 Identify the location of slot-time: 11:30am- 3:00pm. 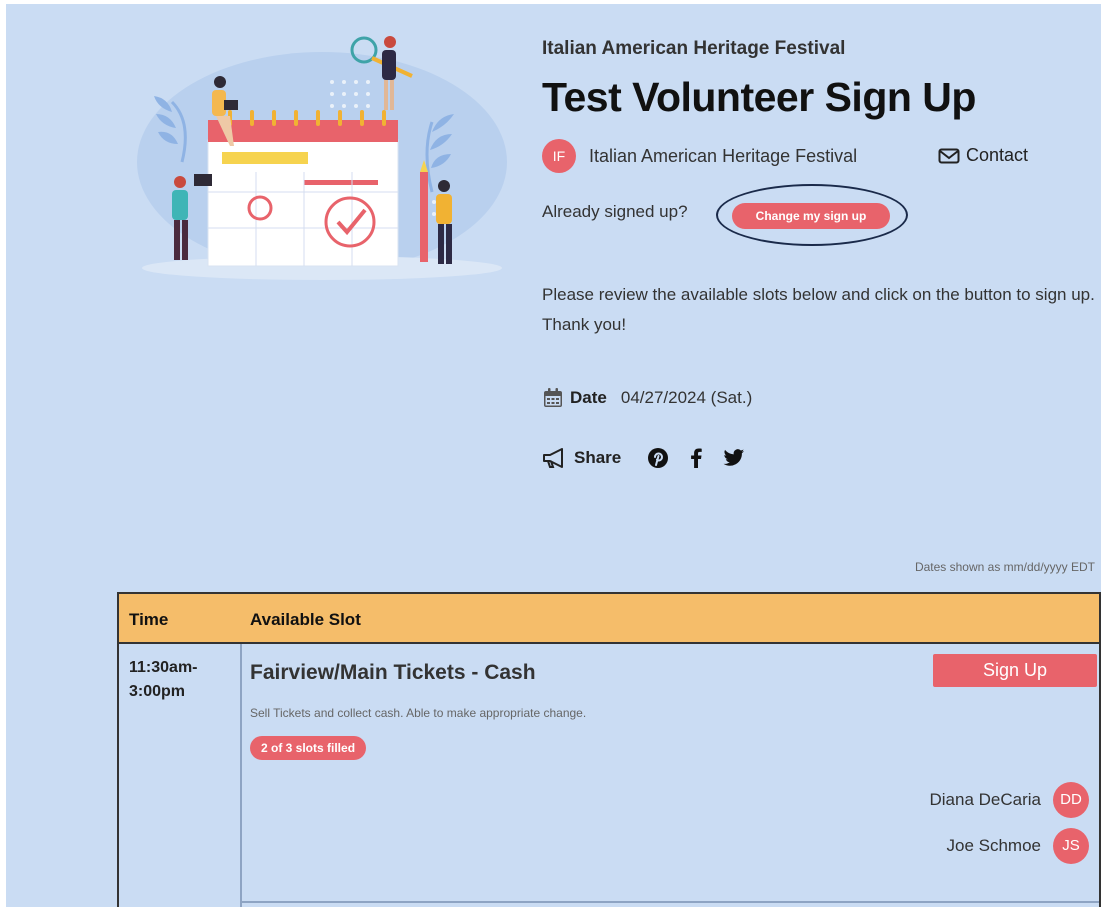
(179, 680).